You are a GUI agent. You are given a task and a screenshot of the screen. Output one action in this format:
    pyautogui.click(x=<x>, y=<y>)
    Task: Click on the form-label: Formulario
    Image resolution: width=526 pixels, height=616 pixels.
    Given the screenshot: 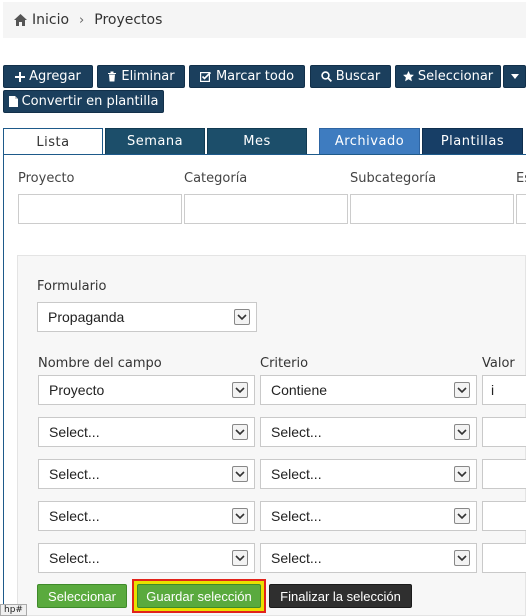 What is the action you would take?
    pyautogui.click(x=72, y=286)
    